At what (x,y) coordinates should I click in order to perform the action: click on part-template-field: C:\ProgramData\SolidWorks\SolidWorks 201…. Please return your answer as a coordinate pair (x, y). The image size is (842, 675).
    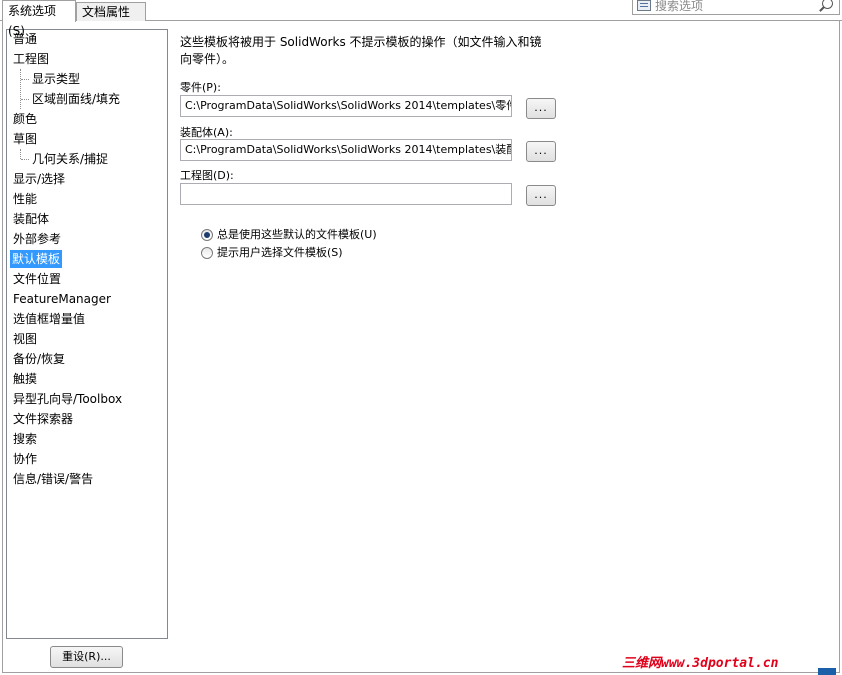
    Looking at the image, I should click on (346, 106).